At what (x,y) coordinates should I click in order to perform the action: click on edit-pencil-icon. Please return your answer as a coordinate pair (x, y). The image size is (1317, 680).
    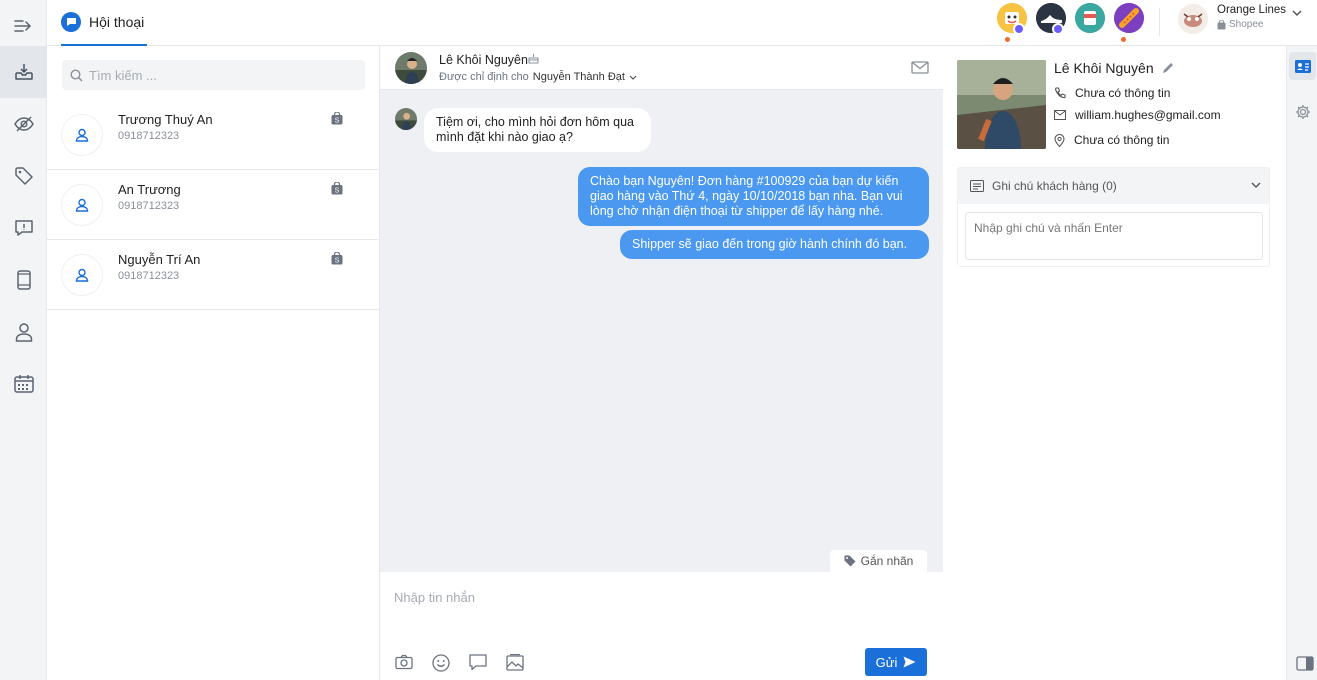
    Looking at the image, I should click on (1168, 68).